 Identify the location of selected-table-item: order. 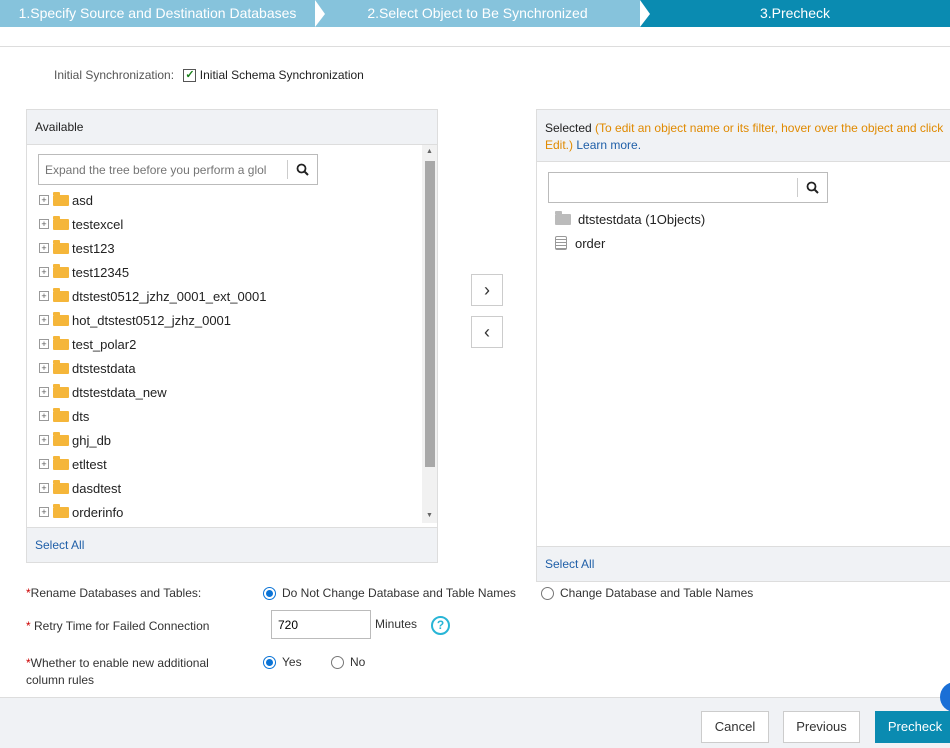
(580, 243).